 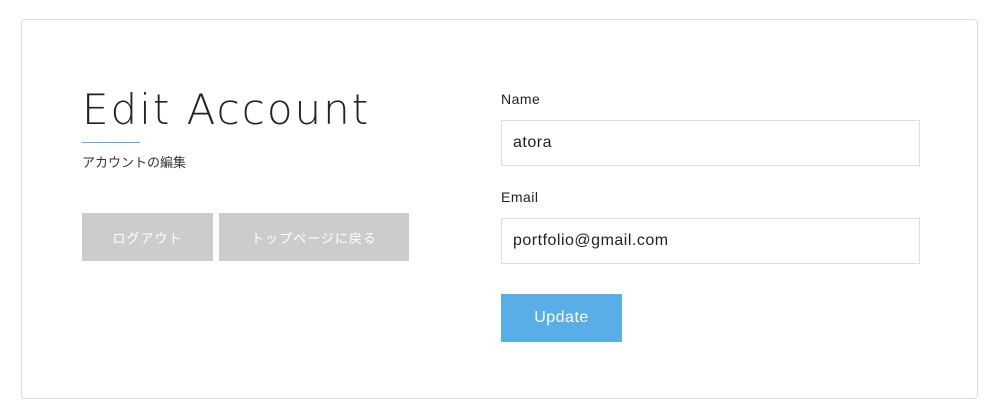 What do you see at coordinates (226, 109) in the screenshot?
I see `page-title: Edit Account` at bounding box center [226, 109].